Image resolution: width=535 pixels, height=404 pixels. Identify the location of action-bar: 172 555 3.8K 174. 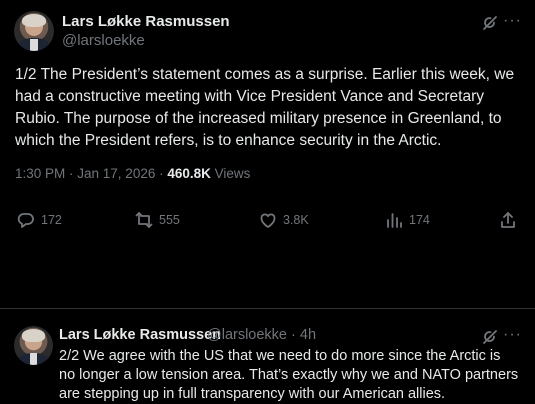
(267, 220).